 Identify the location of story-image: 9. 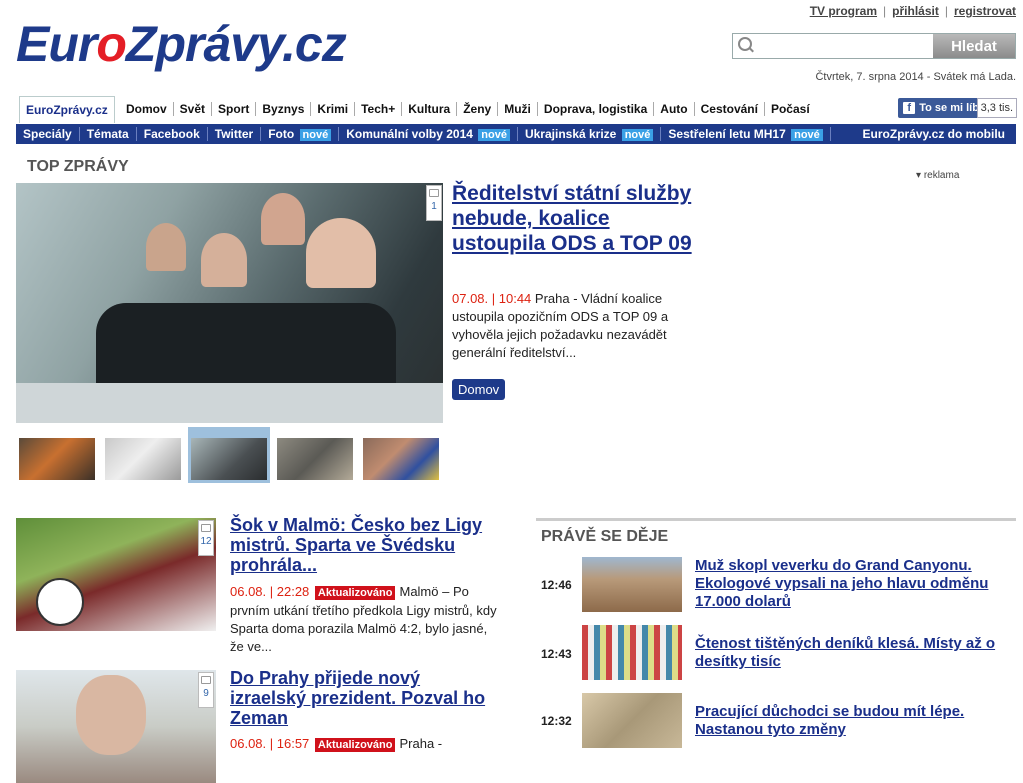
(116, 726).